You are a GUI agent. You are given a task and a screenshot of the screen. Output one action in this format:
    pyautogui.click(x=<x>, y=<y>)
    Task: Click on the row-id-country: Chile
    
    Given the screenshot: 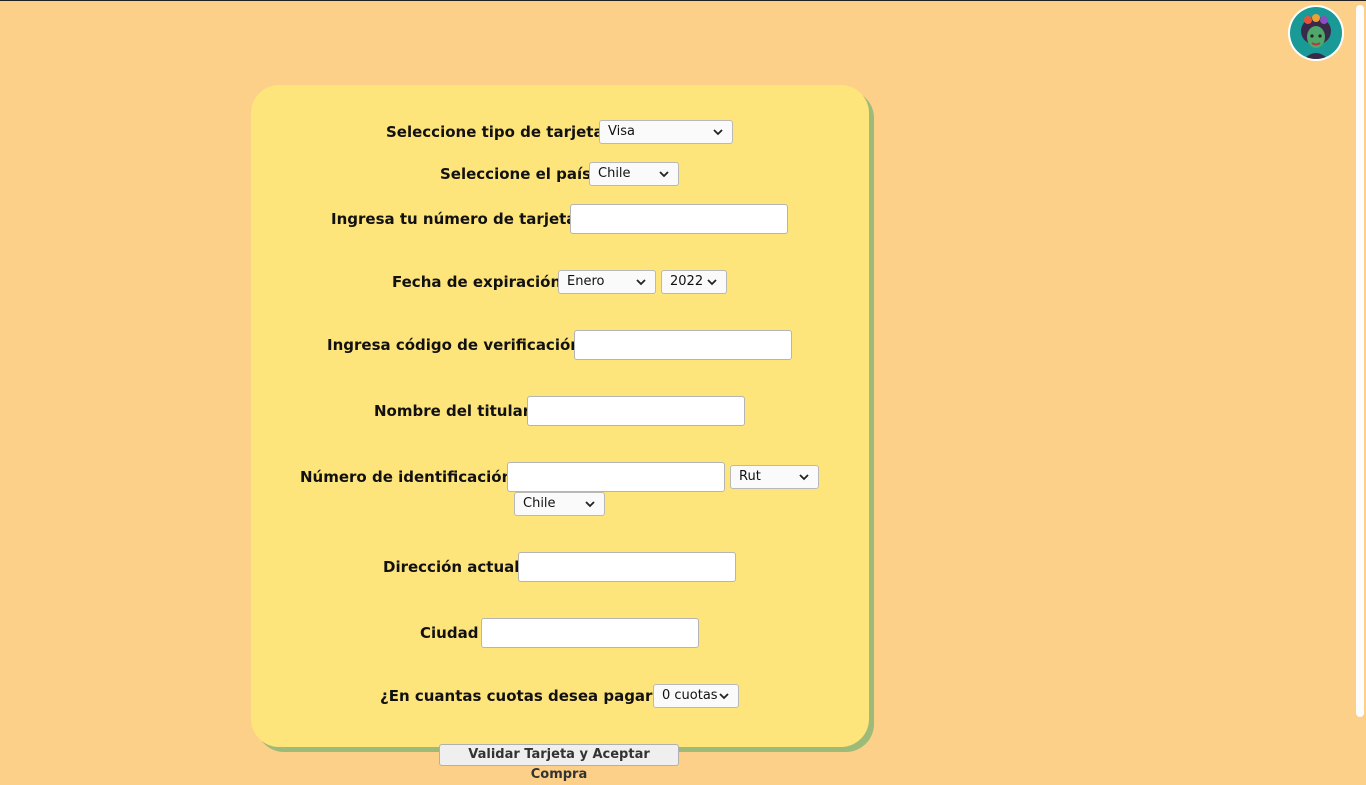 What is the action you would take?
    pyautogui.click(x=560, y=504)
    